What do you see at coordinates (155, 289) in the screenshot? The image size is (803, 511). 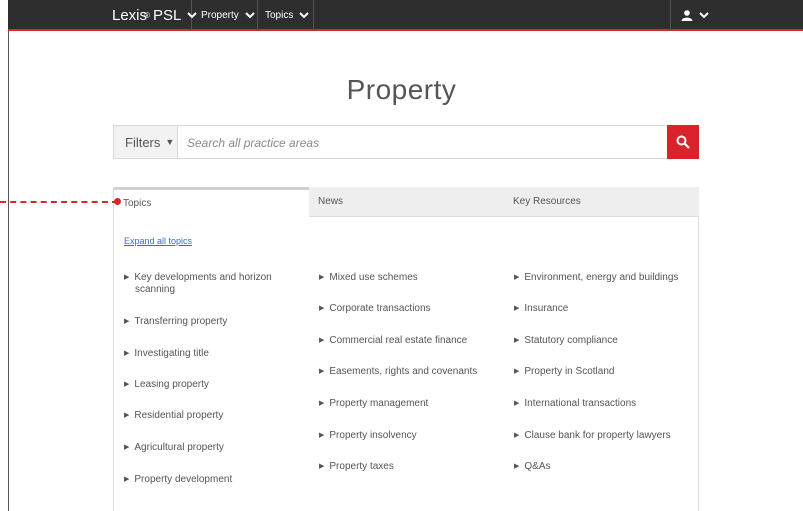 I see `topic-label-continued: scanning` at bounding box center [155, 289].